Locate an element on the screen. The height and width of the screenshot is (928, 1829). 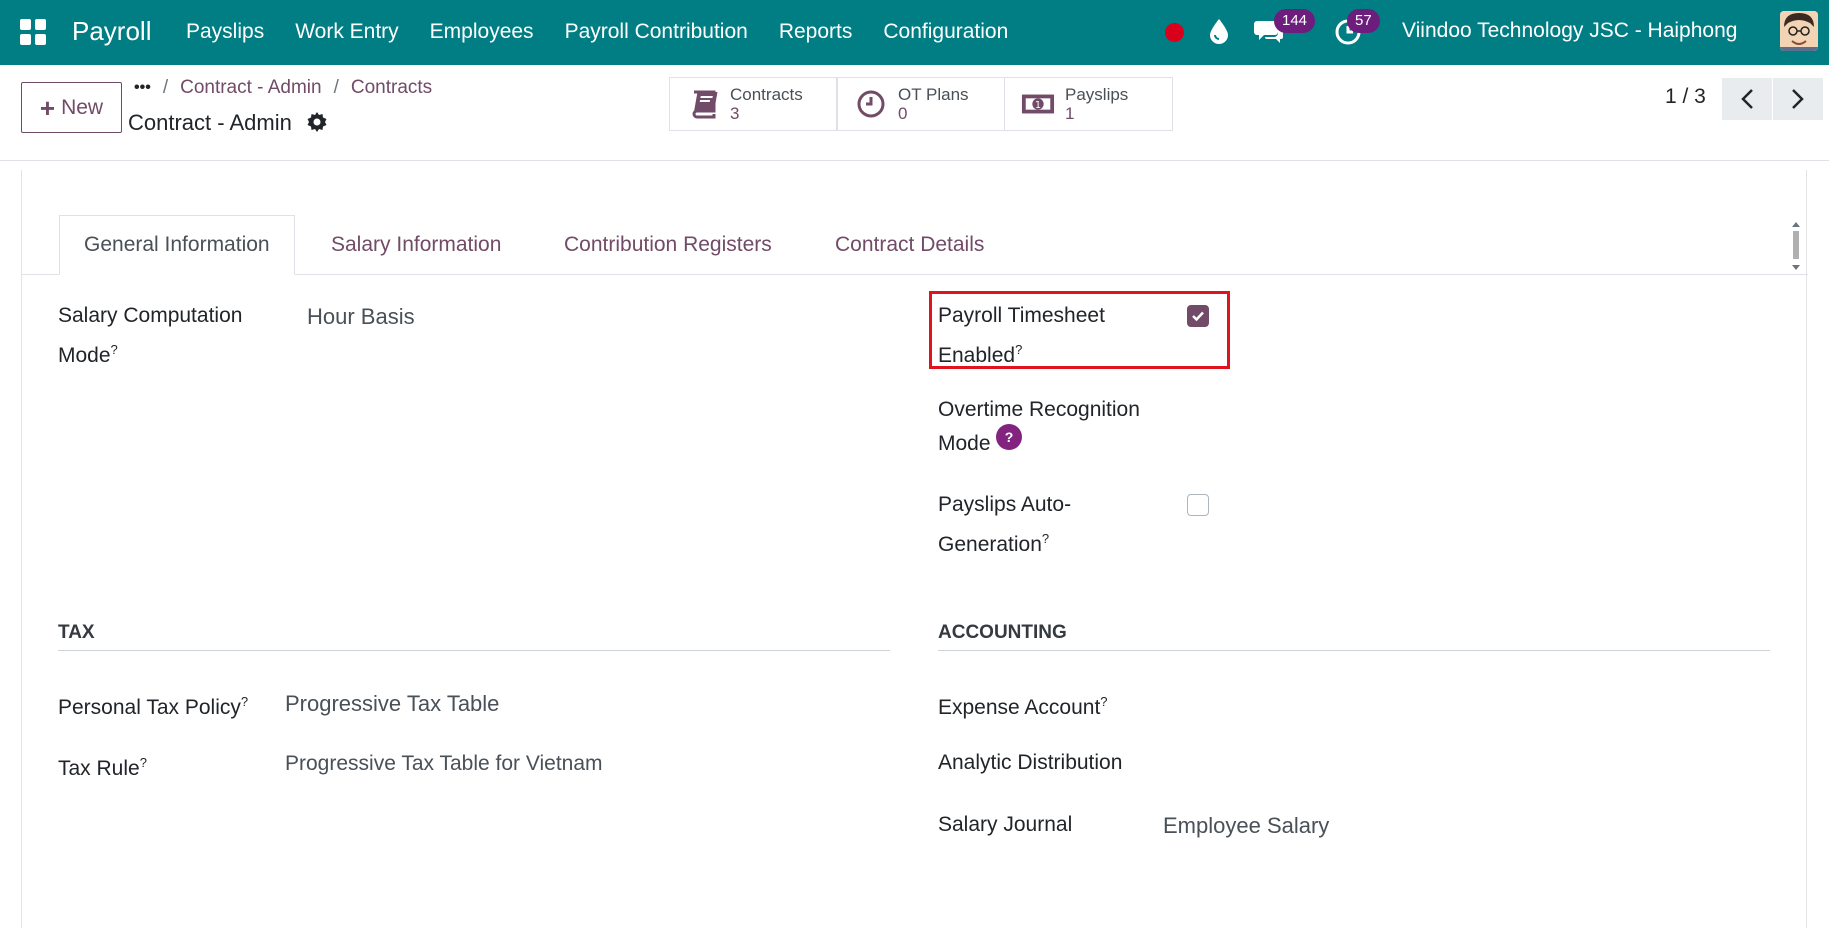
expense-account-label: Expense Account? is located at coordinates (1023, 705).